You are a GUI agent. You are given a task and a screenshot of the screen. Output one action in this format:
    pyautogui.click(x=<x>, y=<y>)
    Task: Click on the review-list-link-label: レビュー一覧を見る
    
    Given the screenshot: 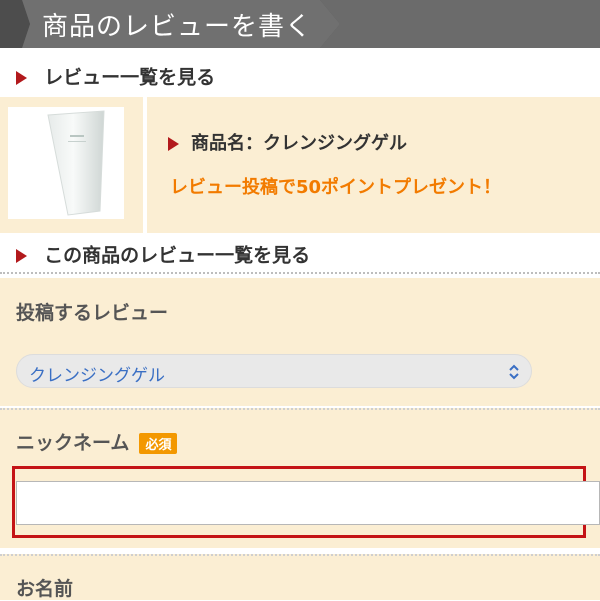 What is the action you would take?
    pyautogui.click(x=130, y=77)
    